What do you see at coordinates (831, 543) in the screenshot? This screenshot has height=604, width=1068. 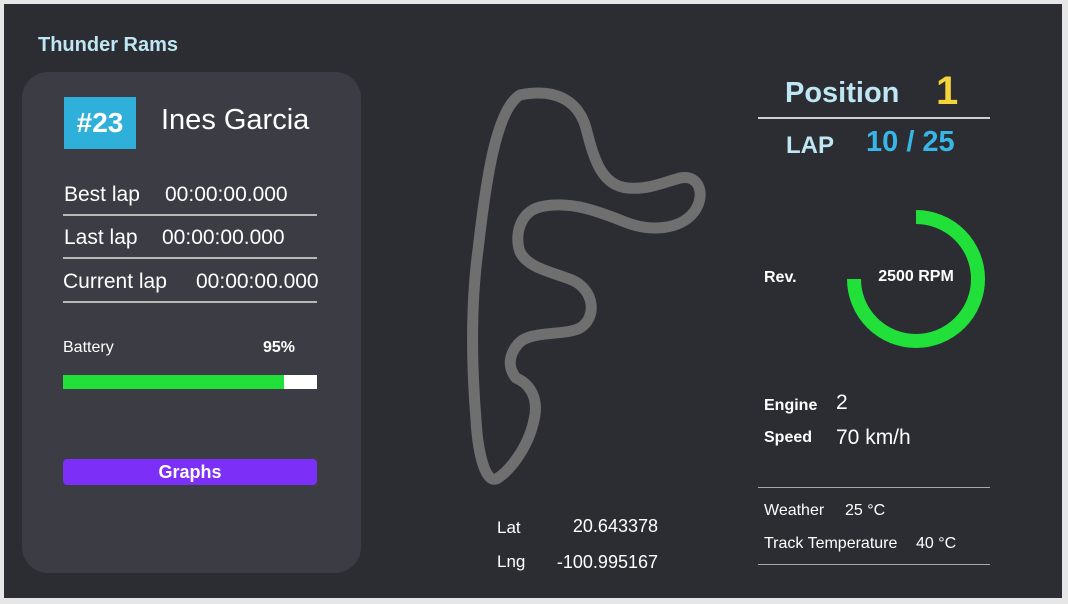 I see `track-temperature-label: Track Temperature` at bounding box center [831, 543].